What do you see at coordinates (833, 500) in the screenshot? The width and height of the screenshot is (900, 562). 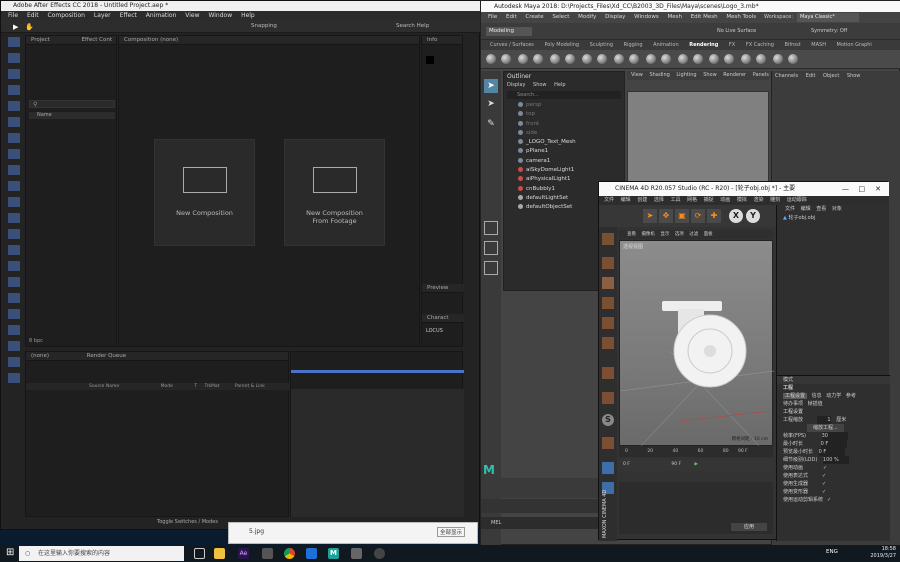 I see `use-motion-row: 使用运动剪辑系统 ✓` at bounding box center [833, 500].